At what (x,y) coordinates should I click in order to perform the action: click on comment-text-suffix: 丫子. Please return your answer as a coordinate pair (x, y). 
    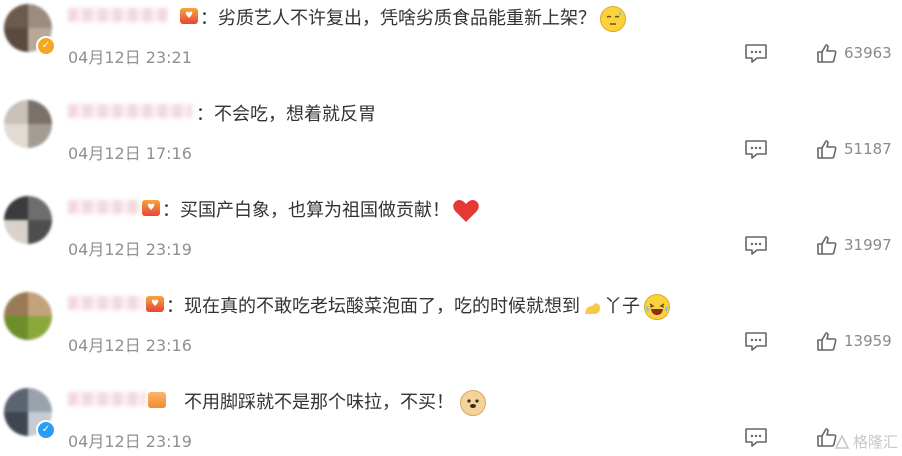
    Looking at the image, I should click on (622, 306).